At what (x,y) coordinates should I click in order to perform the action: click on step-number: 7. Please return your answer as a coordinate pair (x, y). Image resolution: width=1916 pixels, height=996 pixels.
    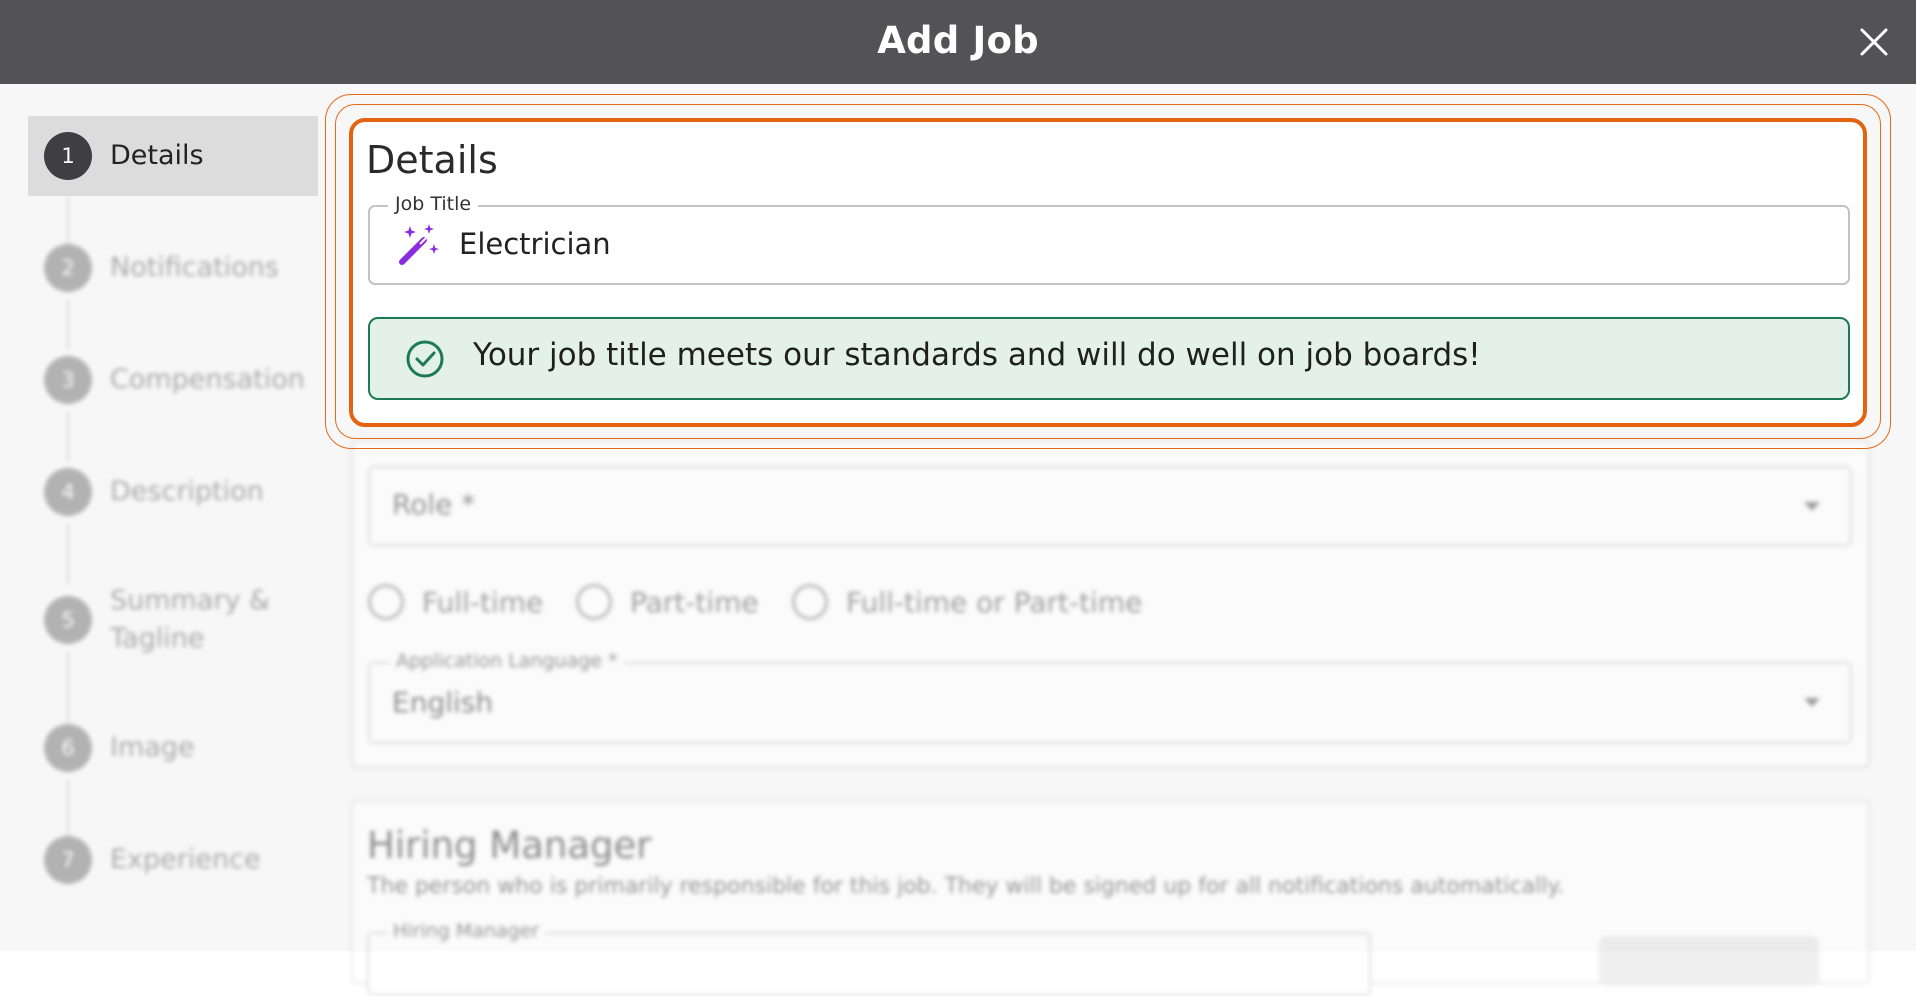
    Looking at the image, I should click on (68, 860).